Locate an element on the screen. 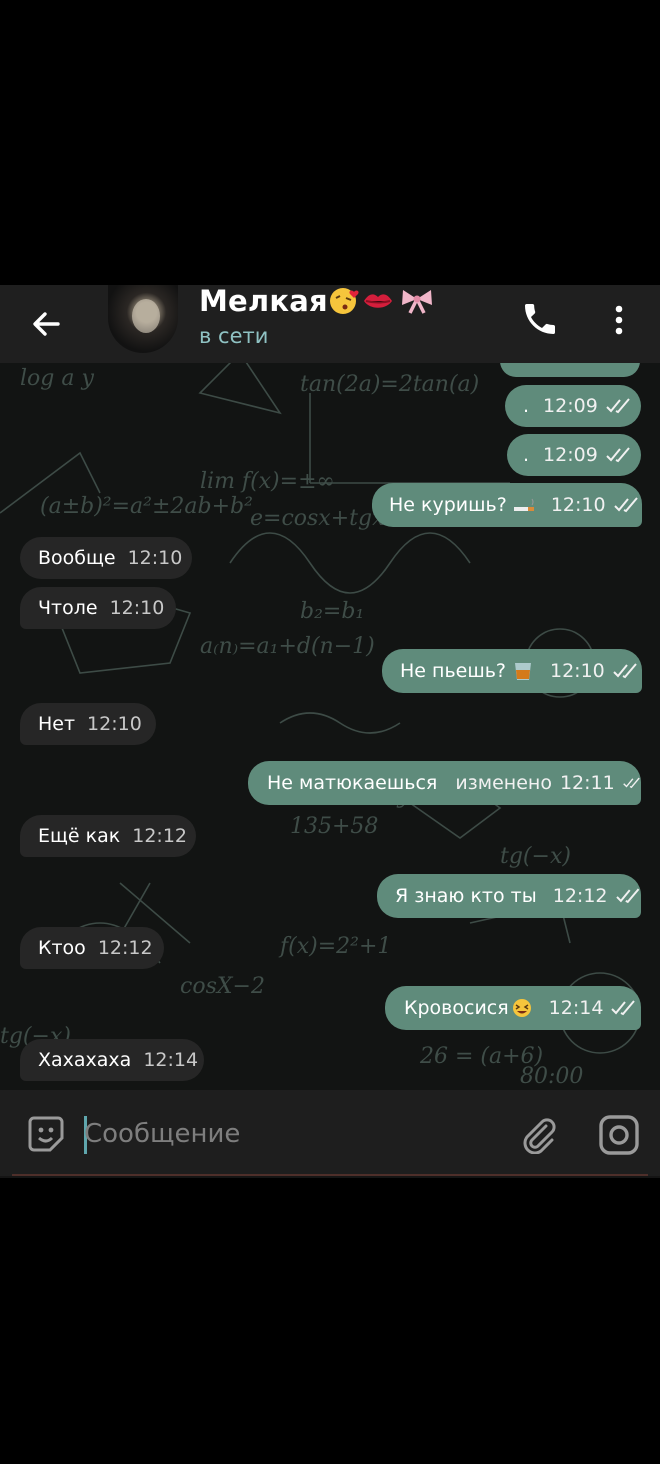  message-text: Я знаю кто ты is located at coordinates (466, 896).